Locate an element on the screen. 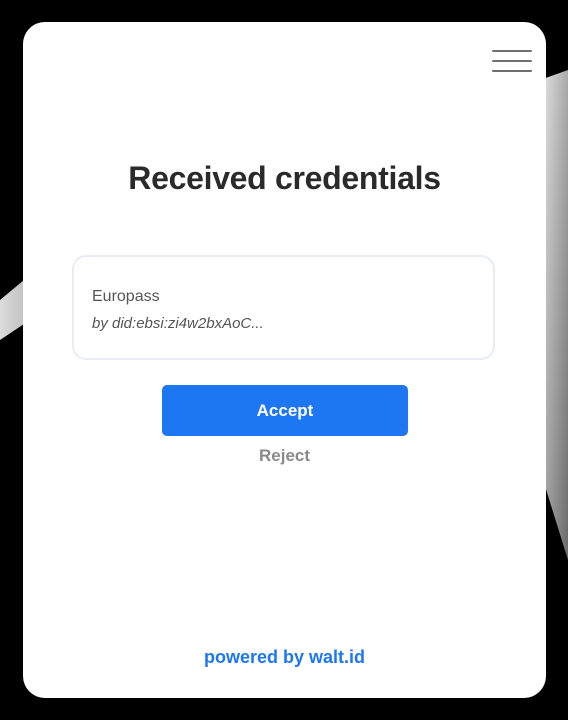 Image resolution: width=568 pixels, height=720 pixels. page-title: Received credentials is located at coordinates (284, 178).